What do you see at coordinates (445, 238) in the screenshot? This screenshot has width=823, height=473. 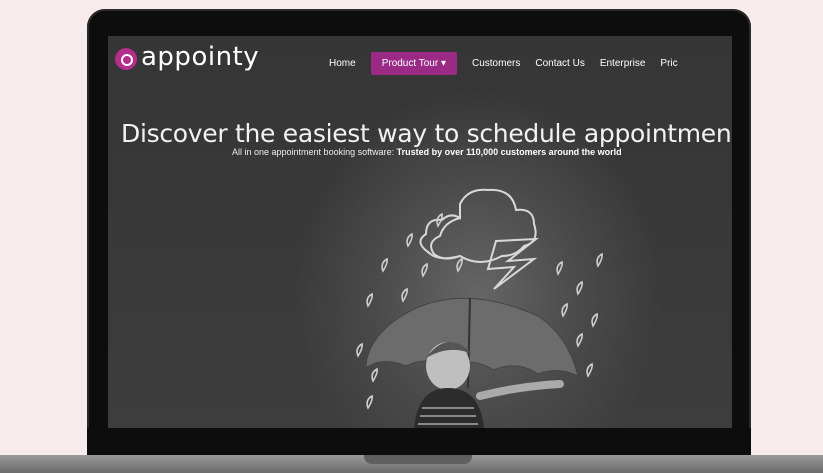 I see `cloud-icon` at bounding box center [445, 238].